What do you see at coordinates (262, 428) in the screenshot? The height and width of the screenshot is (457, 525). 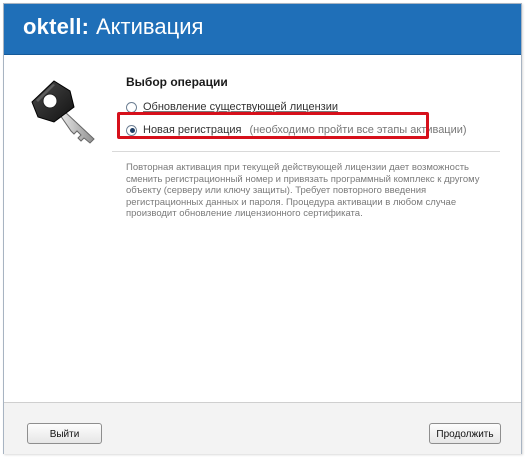 I see `footer-bar: Выйти Продолжить` at bounding box center [262, 428].